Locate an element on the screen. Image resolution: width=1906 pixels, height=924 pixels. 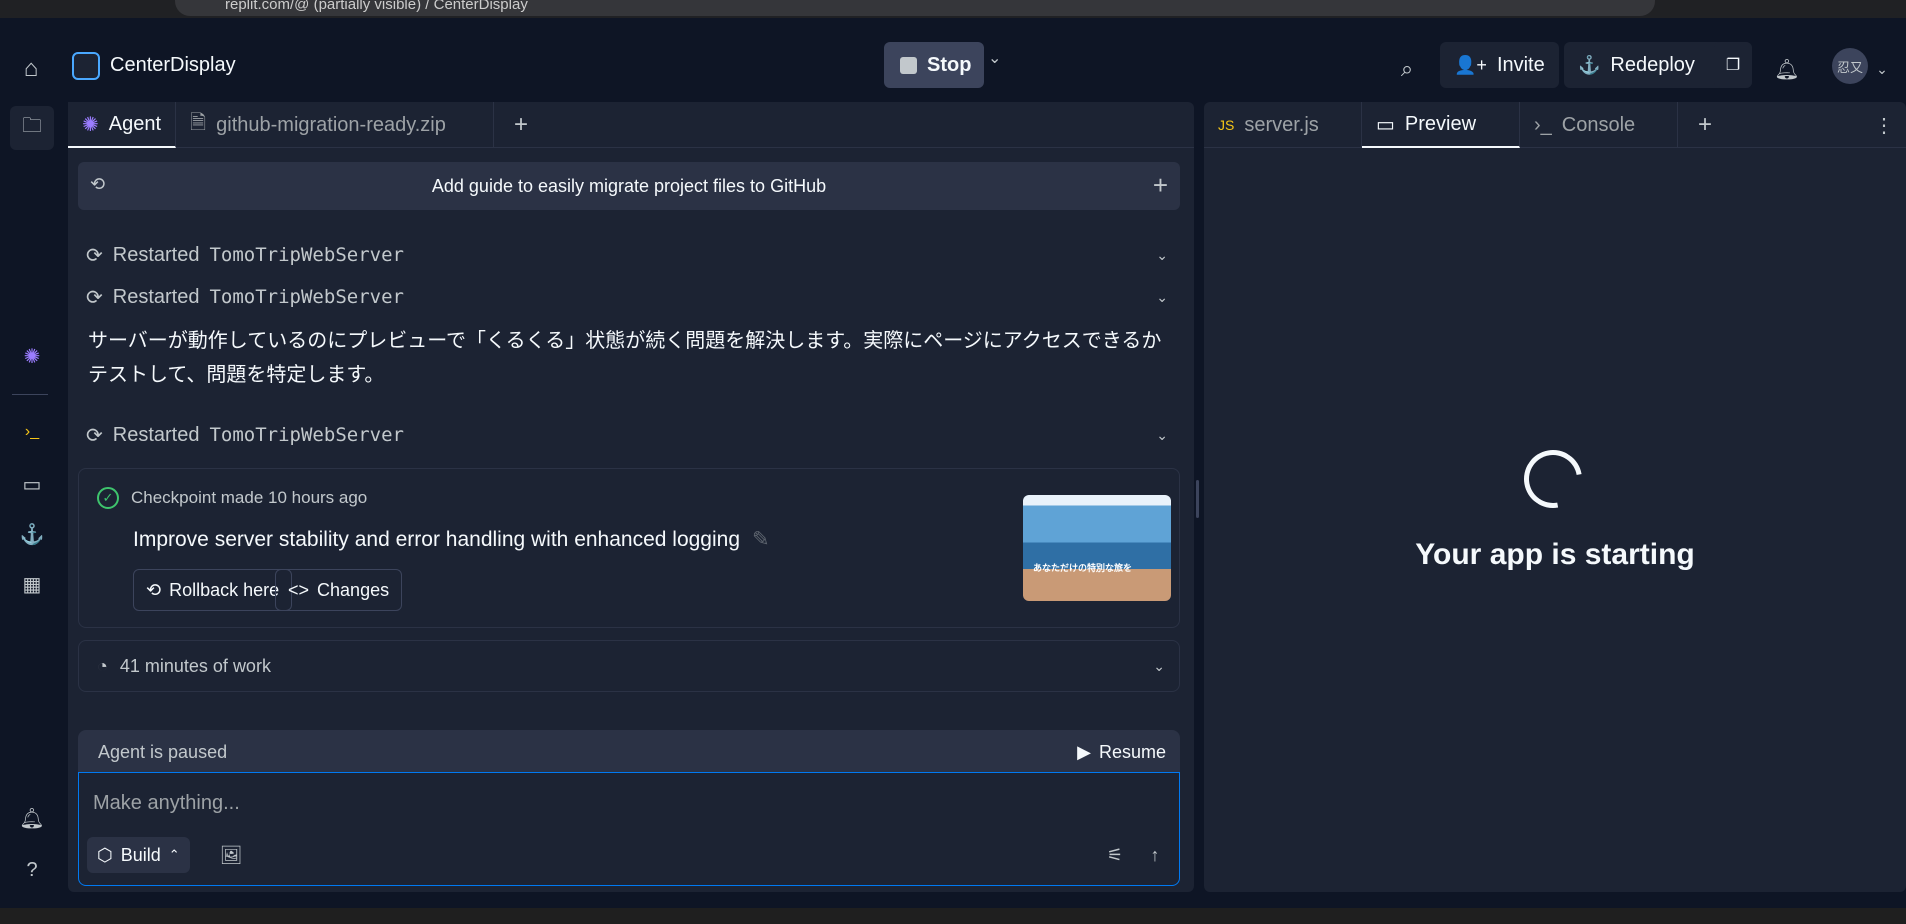
edit-icon: ✎ is located at coordinates (761, 539).